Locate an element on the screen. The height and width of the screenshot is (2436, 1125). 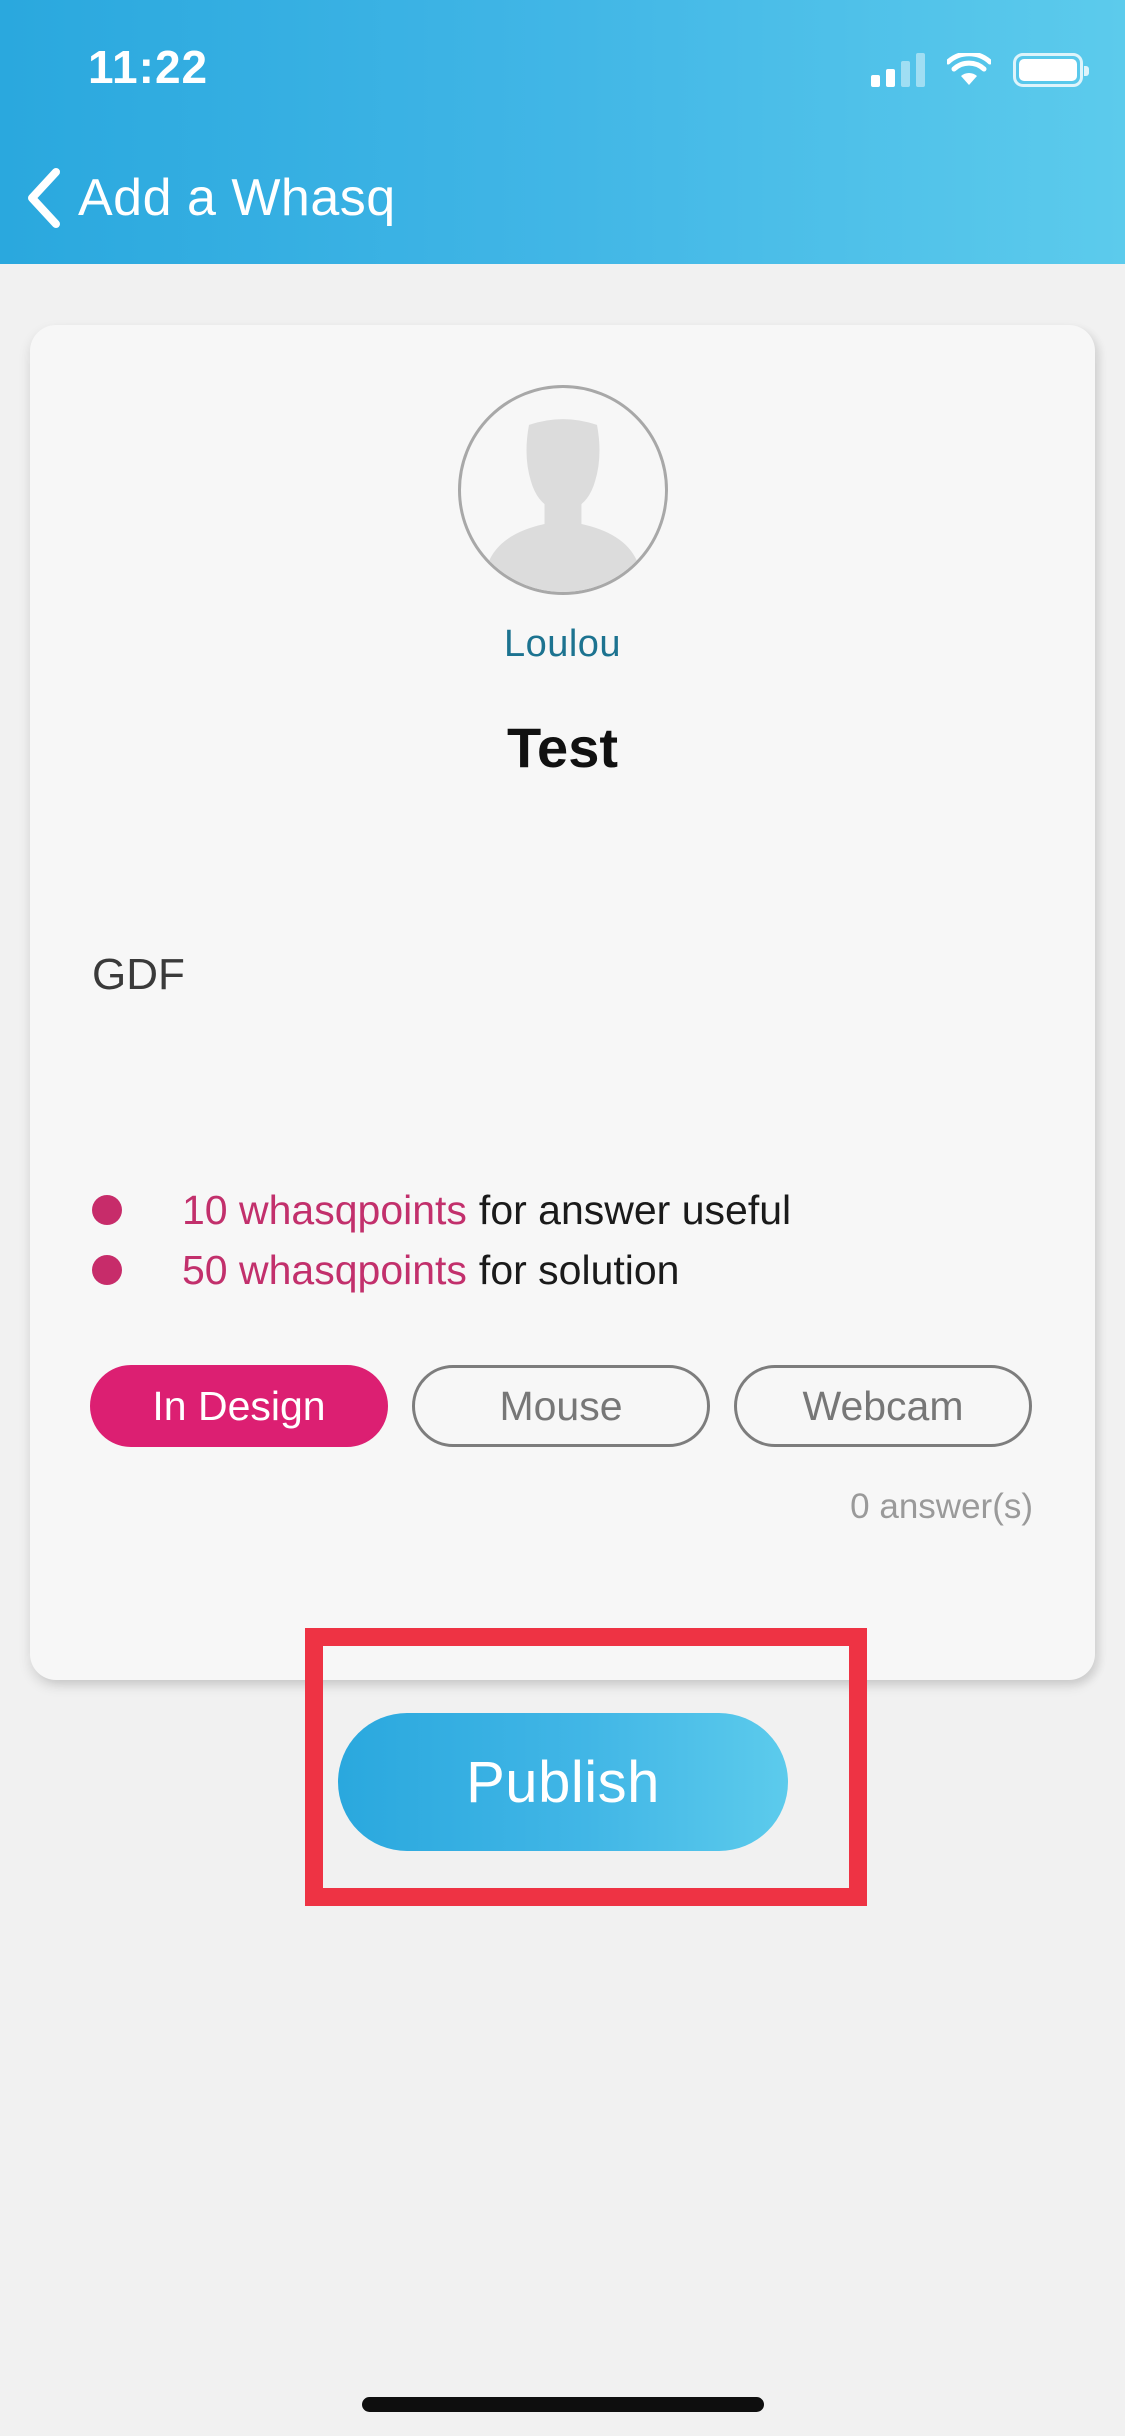
answer-count: 0 answer(s) is located at coordinates (941, 1506).